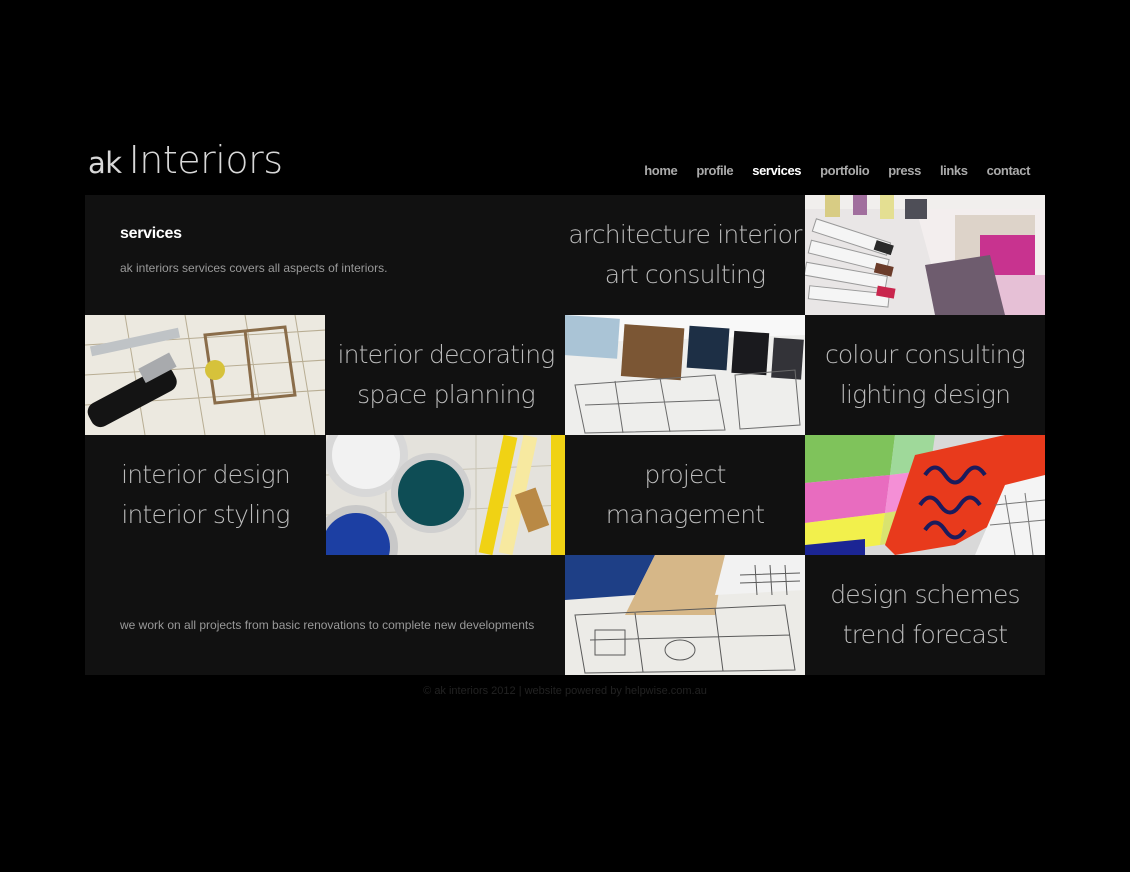 The image size is (1130, 872). Describe the element at coordinates (1009, 170) in the screenshot. I see `nav-contact: contact` at that location.